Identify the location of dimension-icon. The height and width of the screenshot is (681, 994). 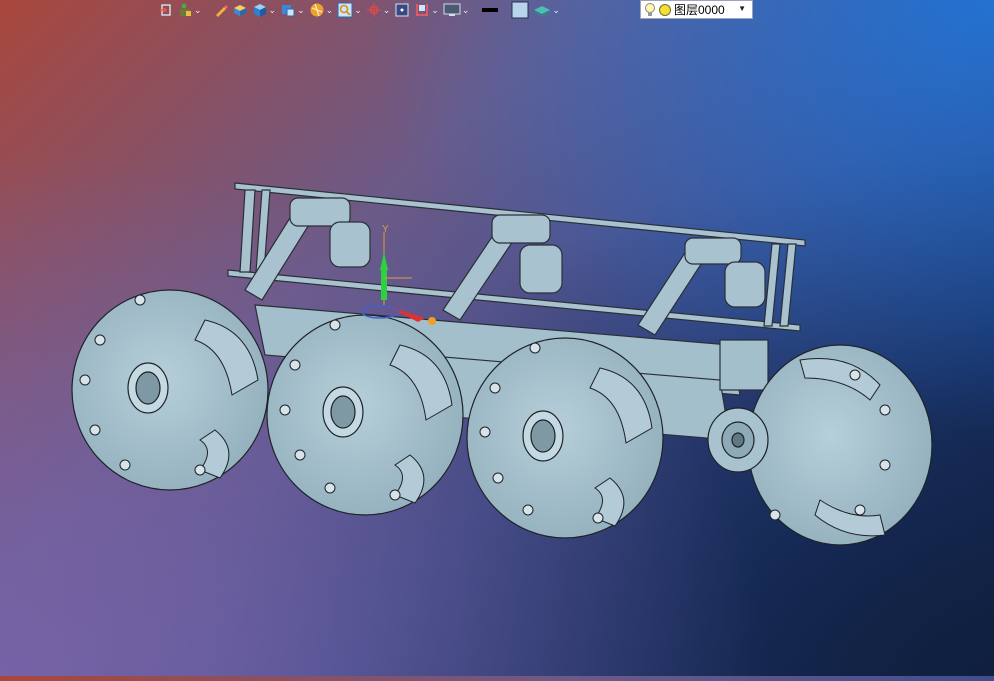
(422, 10).